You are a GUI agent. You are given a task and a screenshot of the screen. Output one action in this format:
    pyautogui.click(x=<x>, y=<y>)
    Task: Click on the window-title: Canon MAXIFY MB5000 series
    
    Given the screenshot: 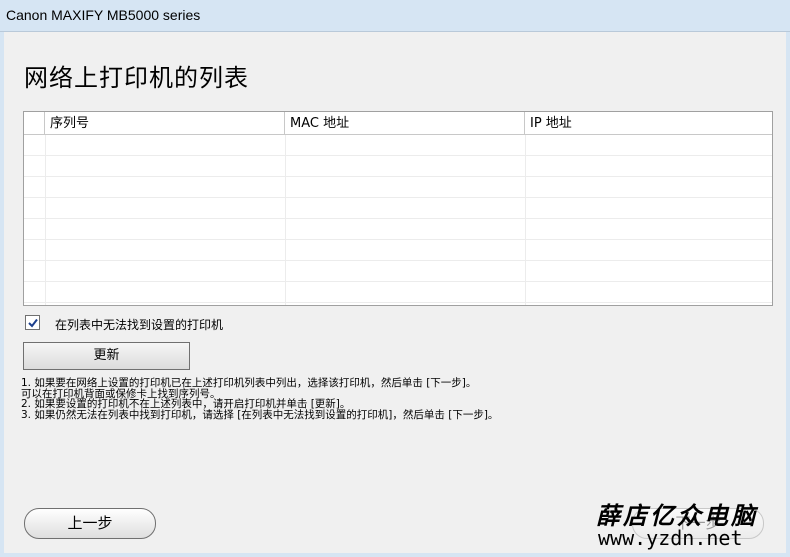 What is the action you would take?
    pyautogui.click(x=103, y=15)
    